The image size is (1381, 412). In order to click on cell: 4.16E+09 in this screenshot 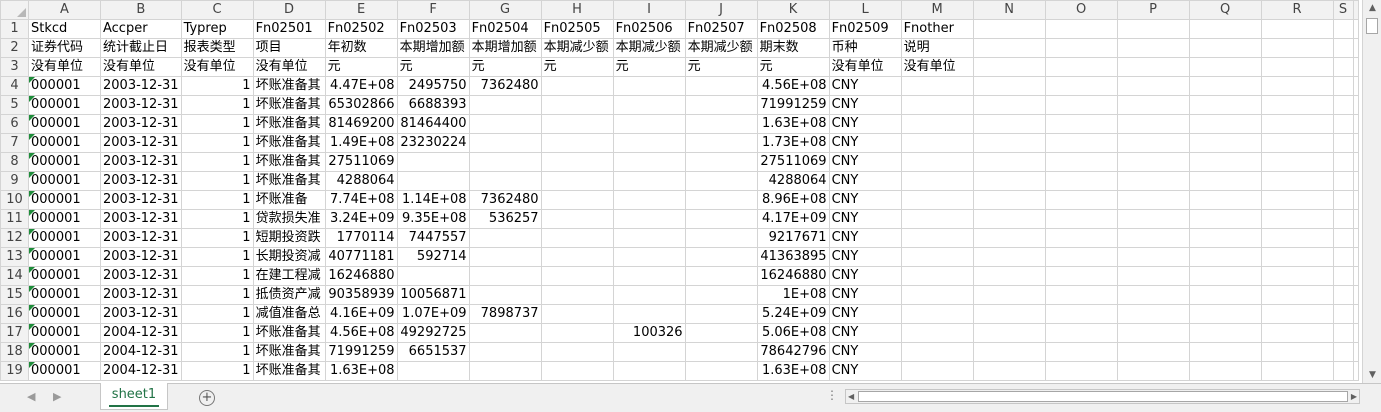, I will do `click(361, 314)`.